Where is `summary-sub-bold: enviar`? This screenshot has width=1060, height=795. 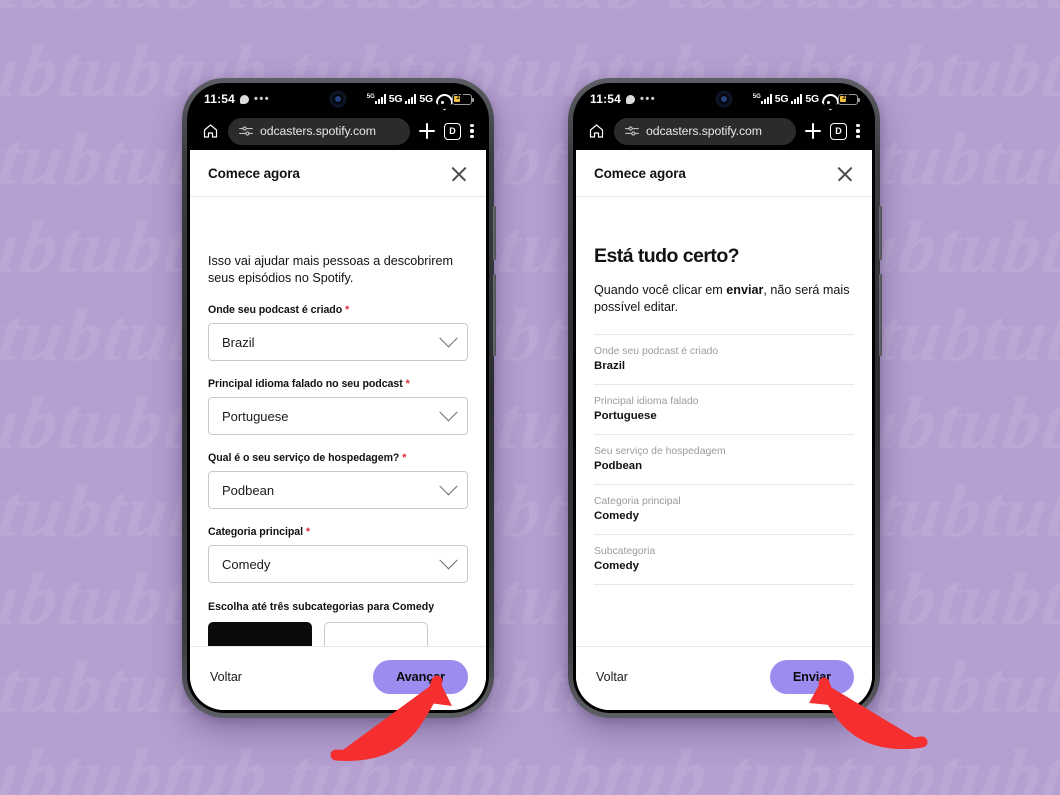
summary-sub-bold: enviar is located at coordinates (745, 290).